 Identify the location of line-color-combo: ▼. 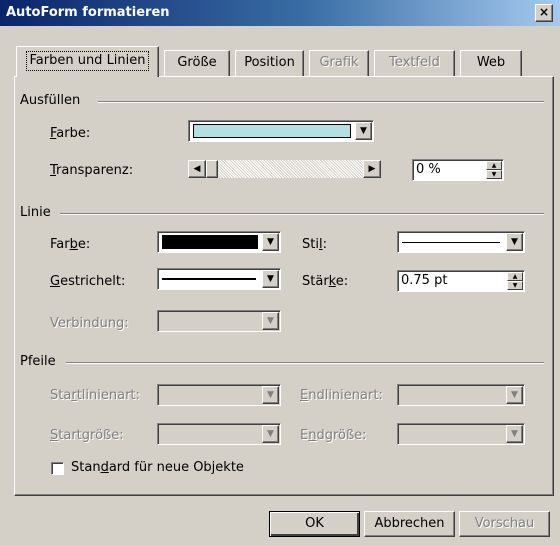
(219, 242).